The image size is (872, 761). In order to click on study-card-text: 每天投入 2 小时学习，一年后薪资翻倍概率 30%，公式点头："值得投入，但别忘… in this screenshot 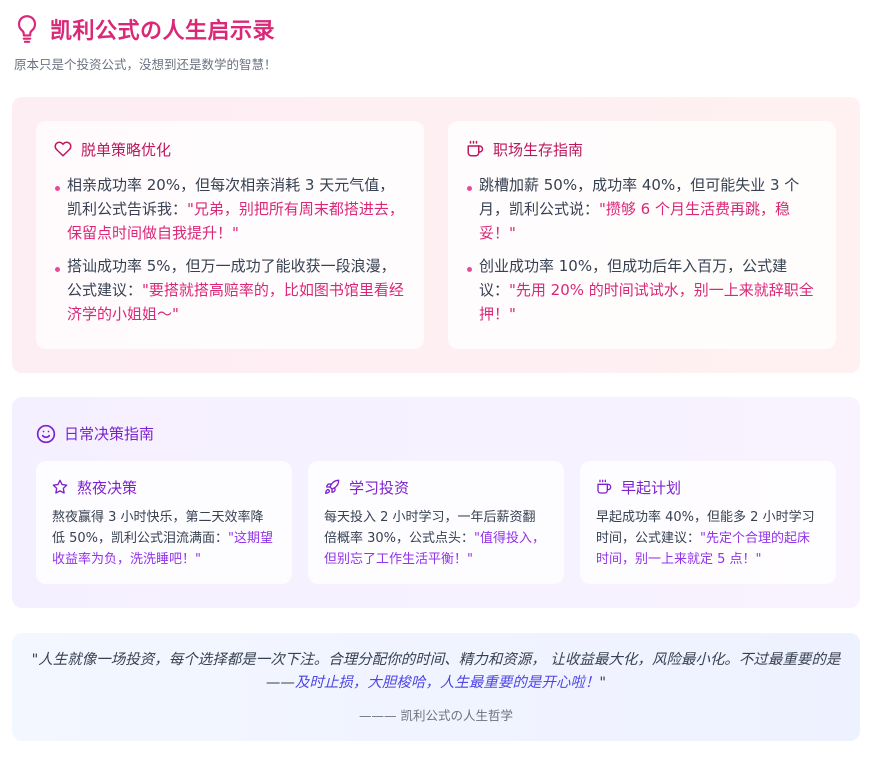, I will do `click(436, 538)`.